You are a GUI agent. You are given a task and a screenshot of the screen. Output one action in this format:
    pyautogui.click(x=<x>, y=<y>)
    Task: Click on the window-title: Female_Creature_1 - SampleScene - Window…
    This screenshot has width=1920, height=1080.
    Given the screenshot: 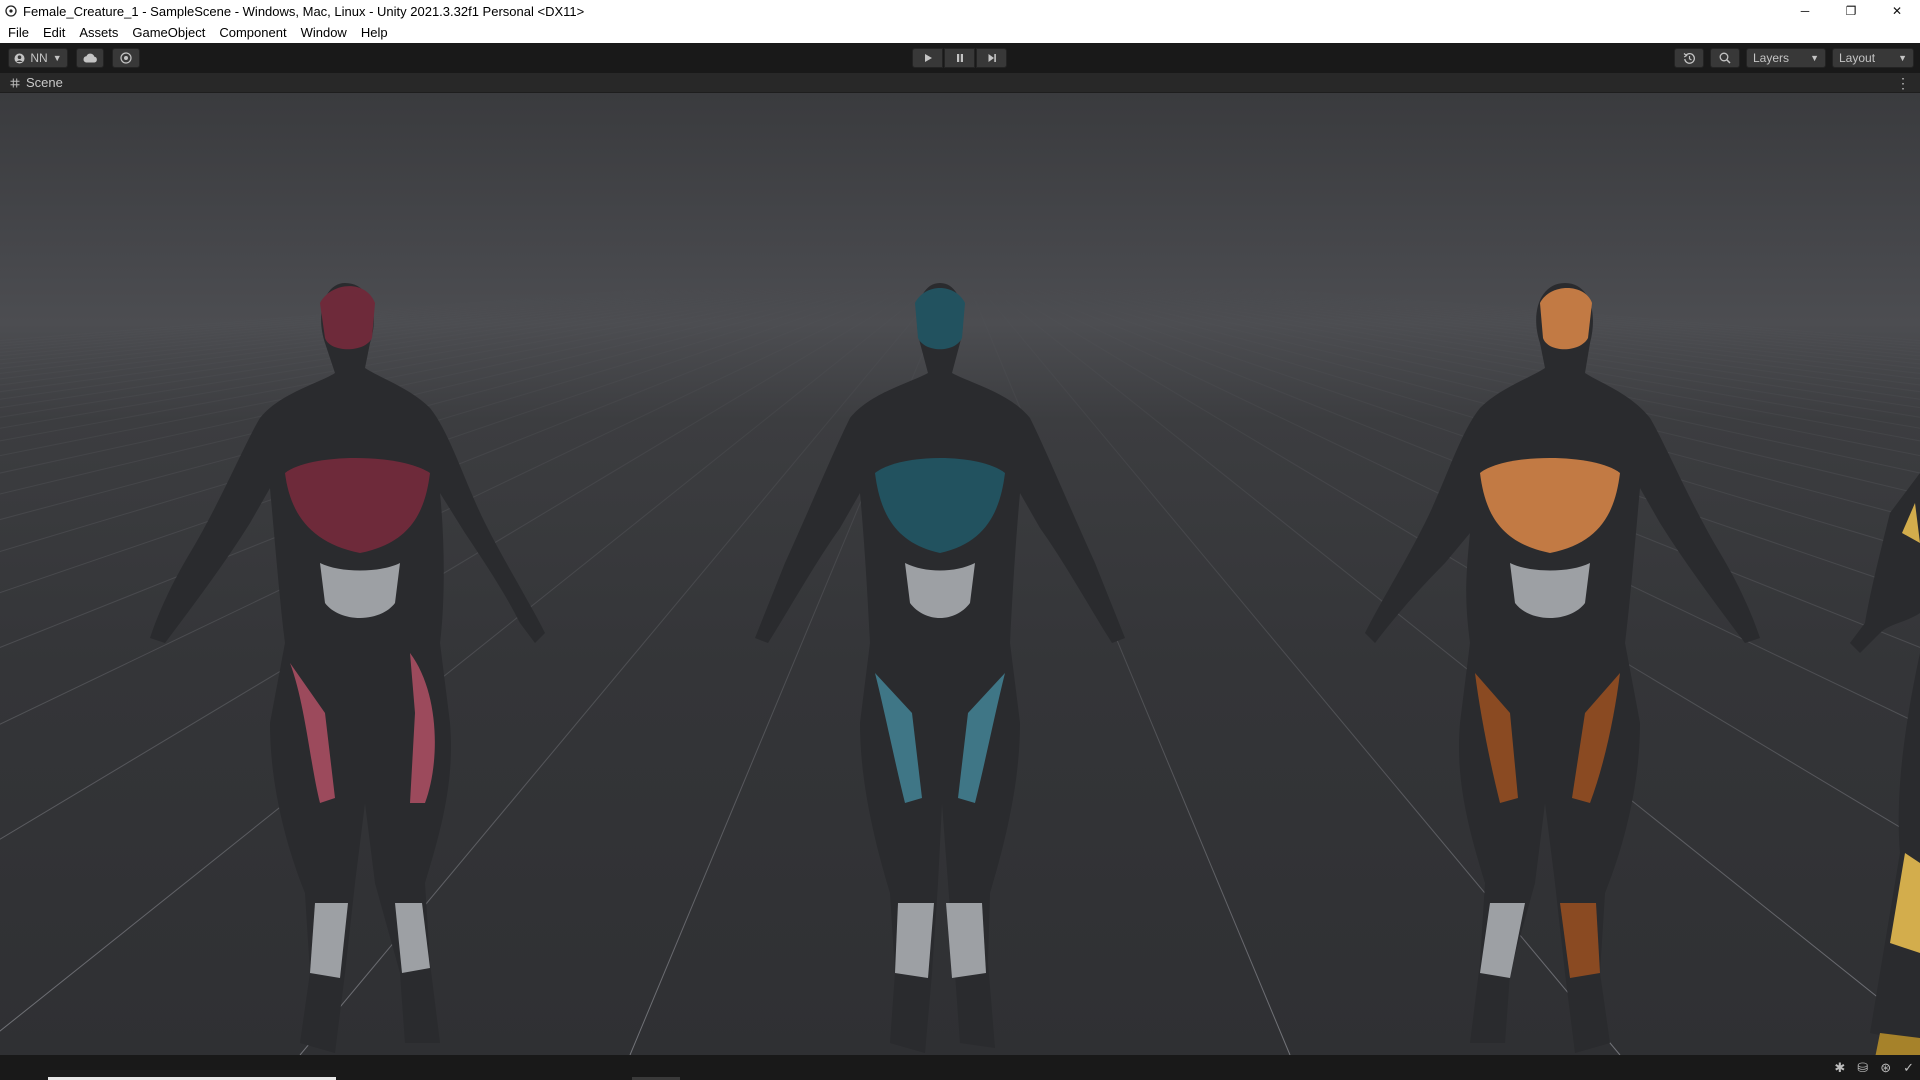 What is the action you would take?
    pyautogui.click(x=304, y=11)
    